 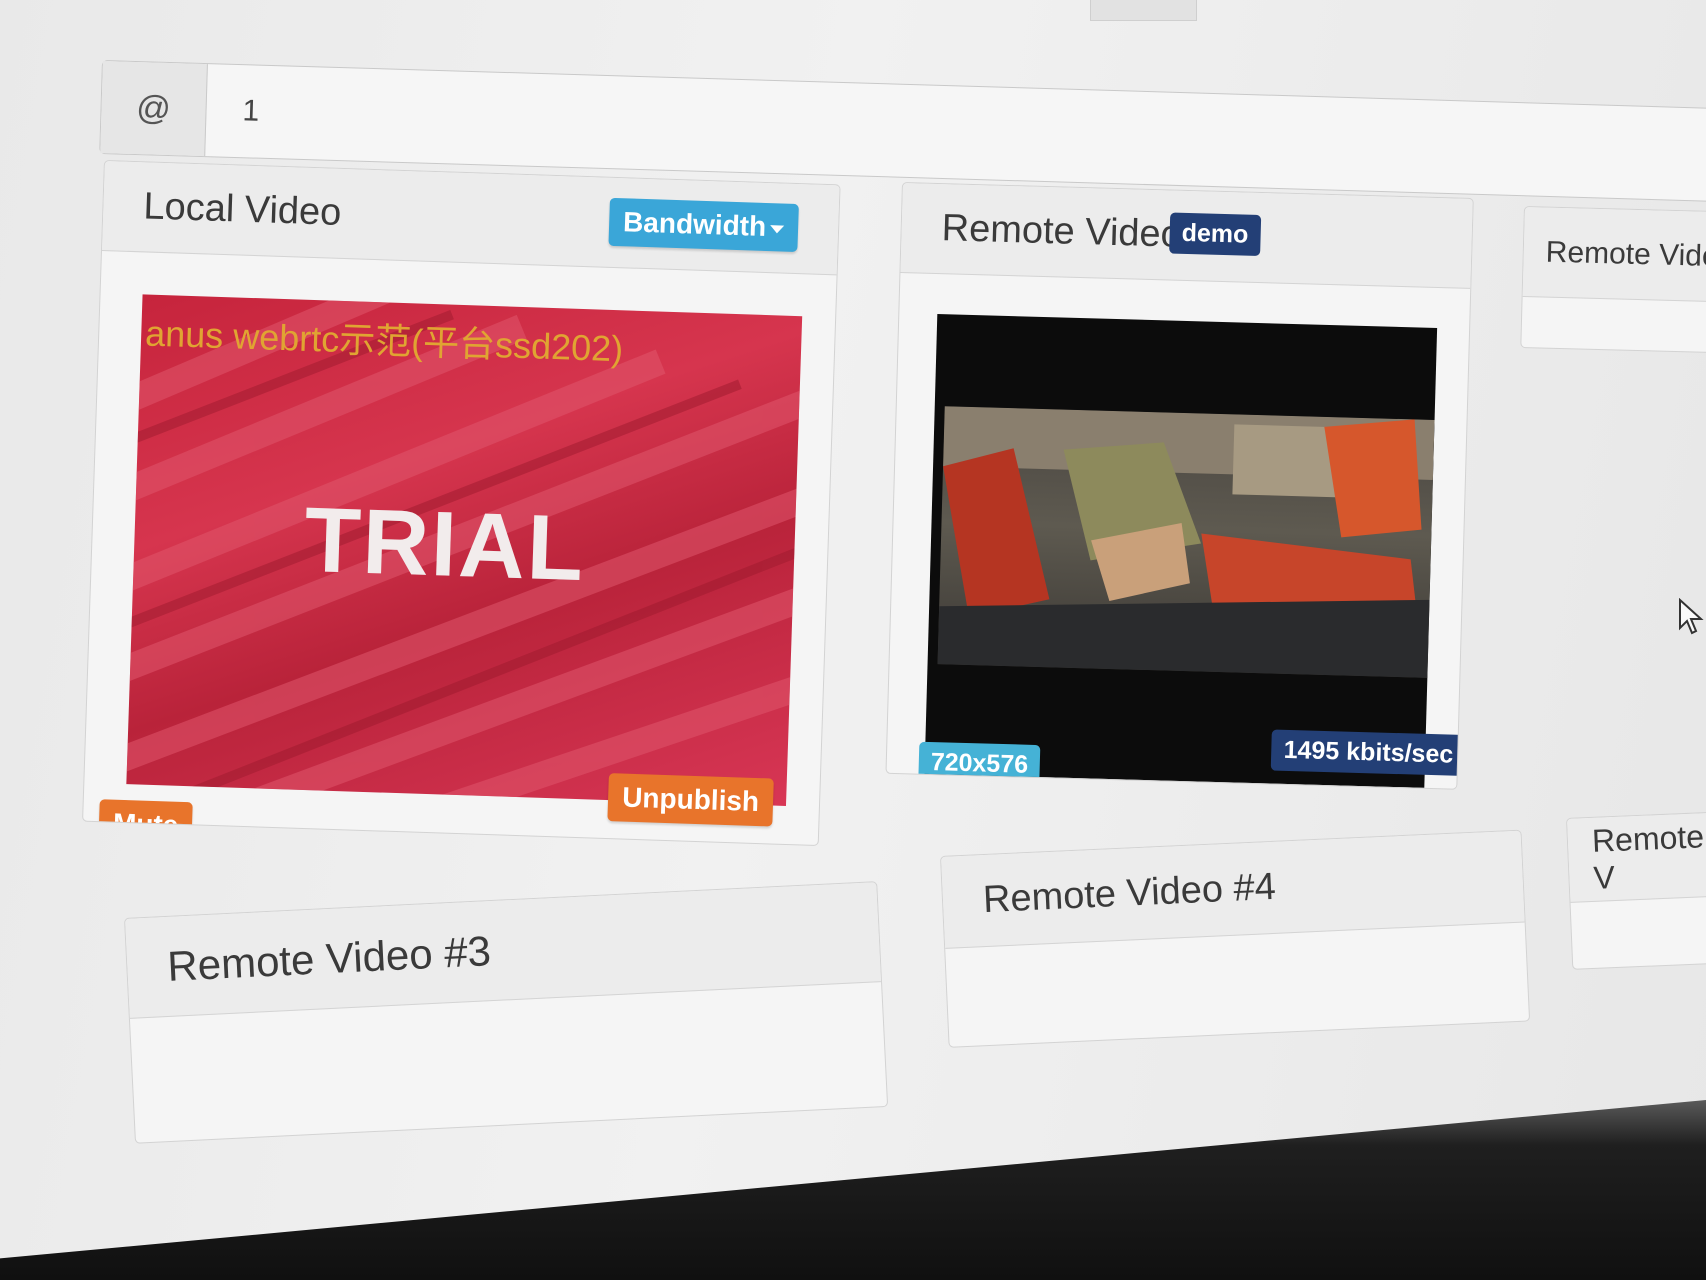 I want to click on remote-video-1-stream, so click(x=1181, y=551).